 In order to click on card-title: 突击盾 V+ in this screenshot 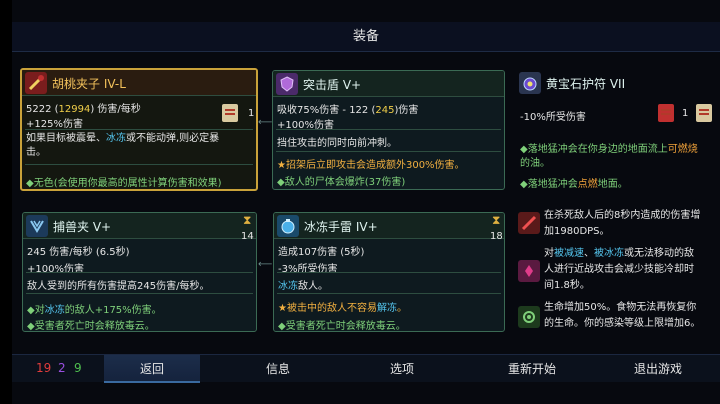, I will do `click(332, 85)`.